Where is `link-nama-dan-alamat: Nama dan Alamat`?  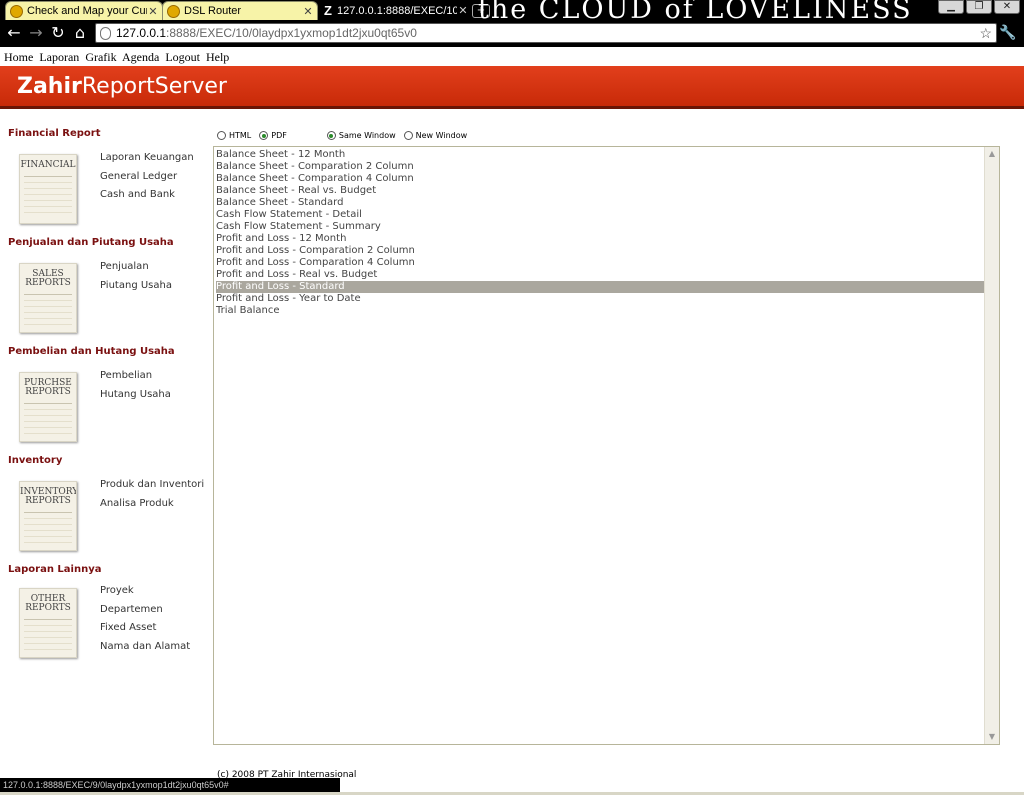
link-nama-dan-alamat: Nama dan Alamat is located at coordinates (145, 650).